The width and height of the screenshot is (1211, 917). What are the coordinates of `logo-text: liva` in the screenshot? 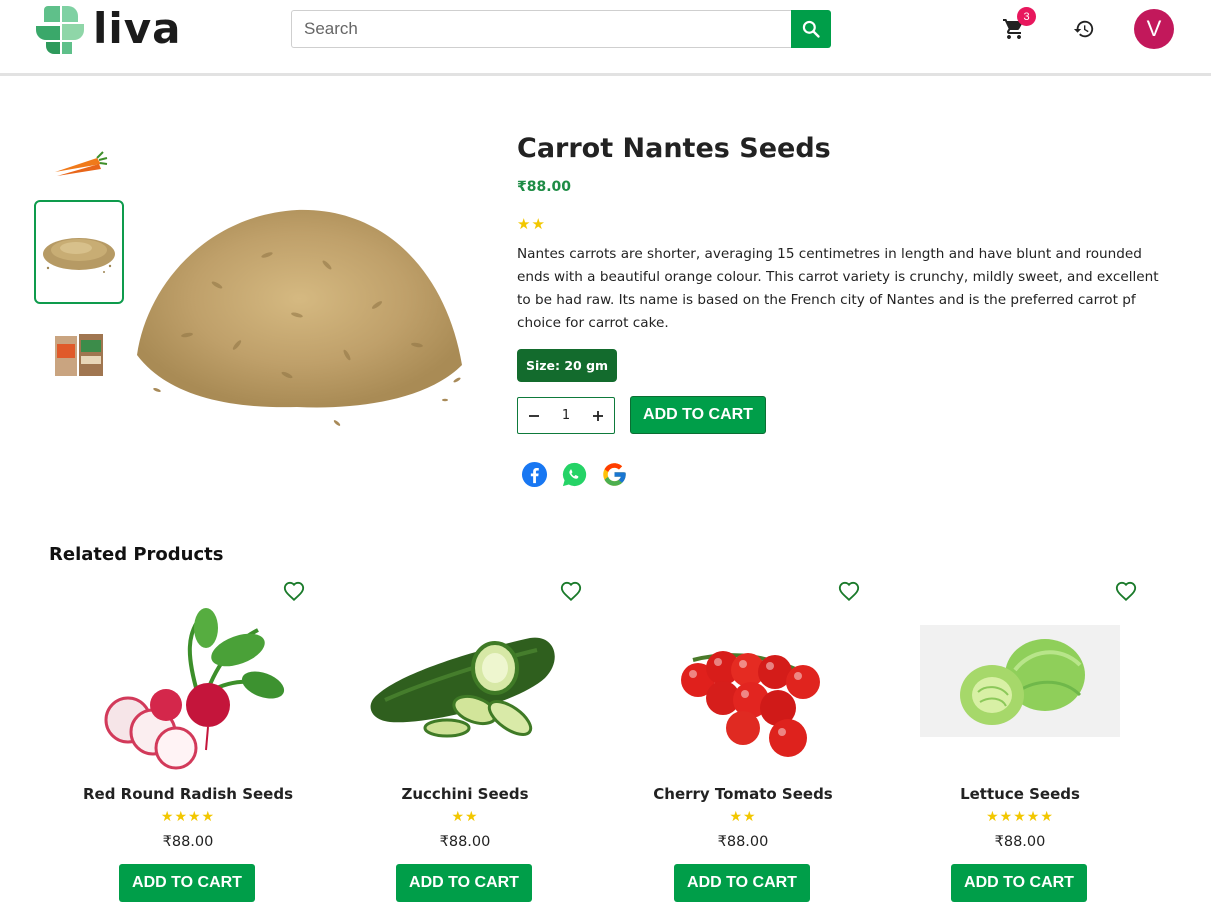 It's located at (137, 28).